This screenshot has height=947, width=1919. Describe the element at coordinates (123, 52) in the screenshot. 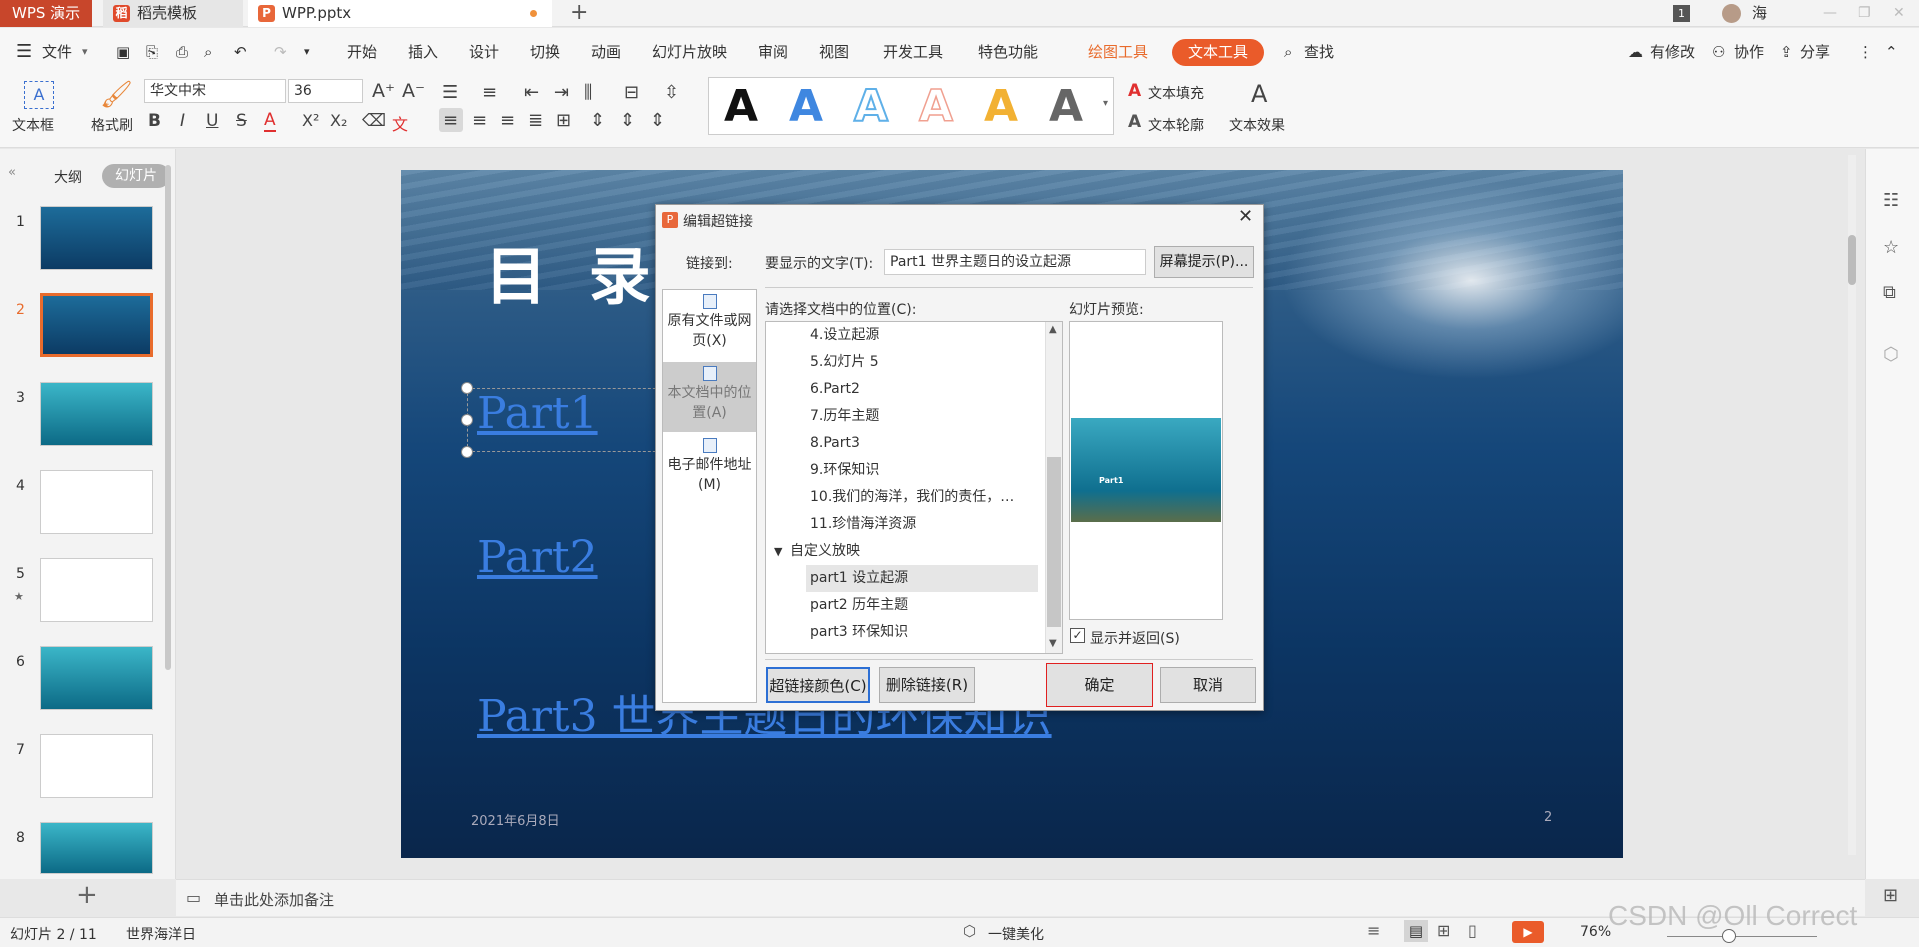

I see `save-icon: ▣` at that location.